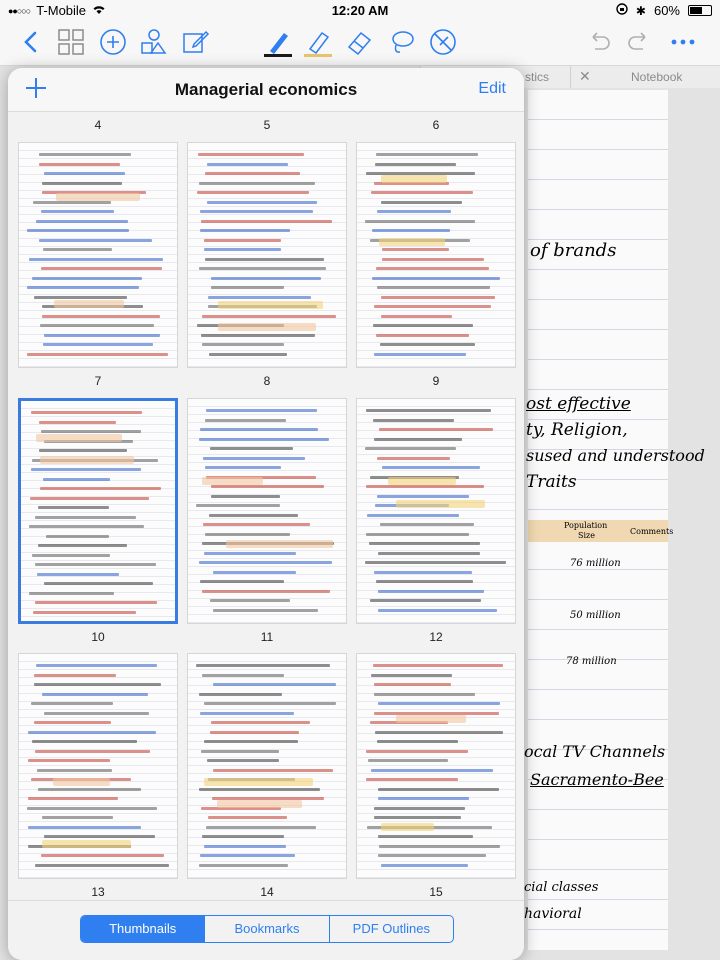 This screenshot has width=720, height=960. I want to click on more-icon, so click(683, 42).